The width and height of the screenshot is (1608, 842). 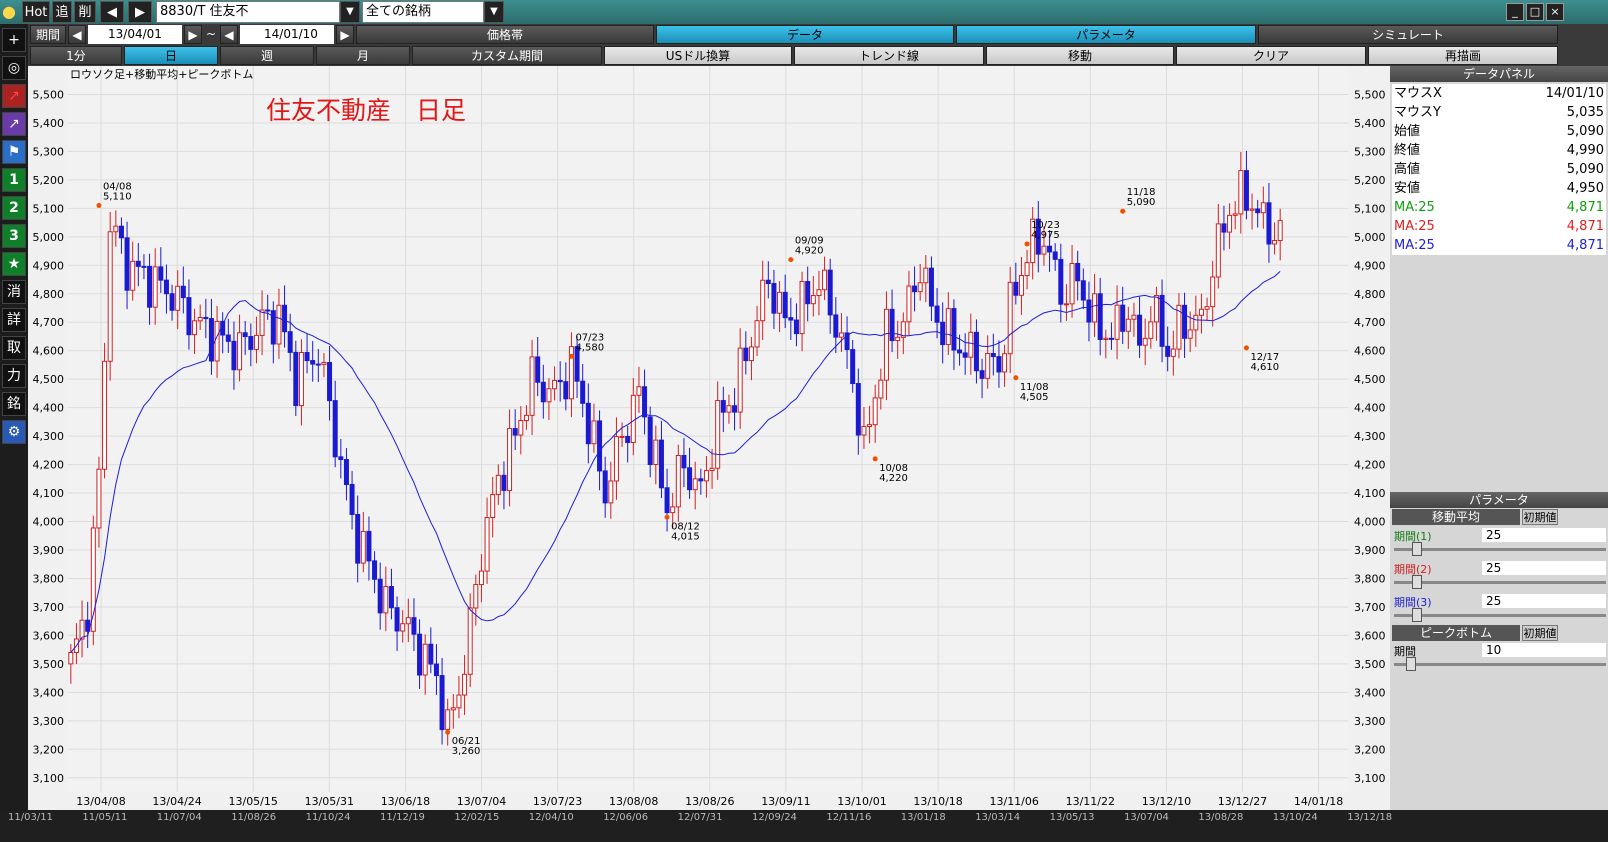 What do you see at coordinates (1535, 12) in the screenshot?
I see `maximize-button: □` at bounding box center [1535, 12].